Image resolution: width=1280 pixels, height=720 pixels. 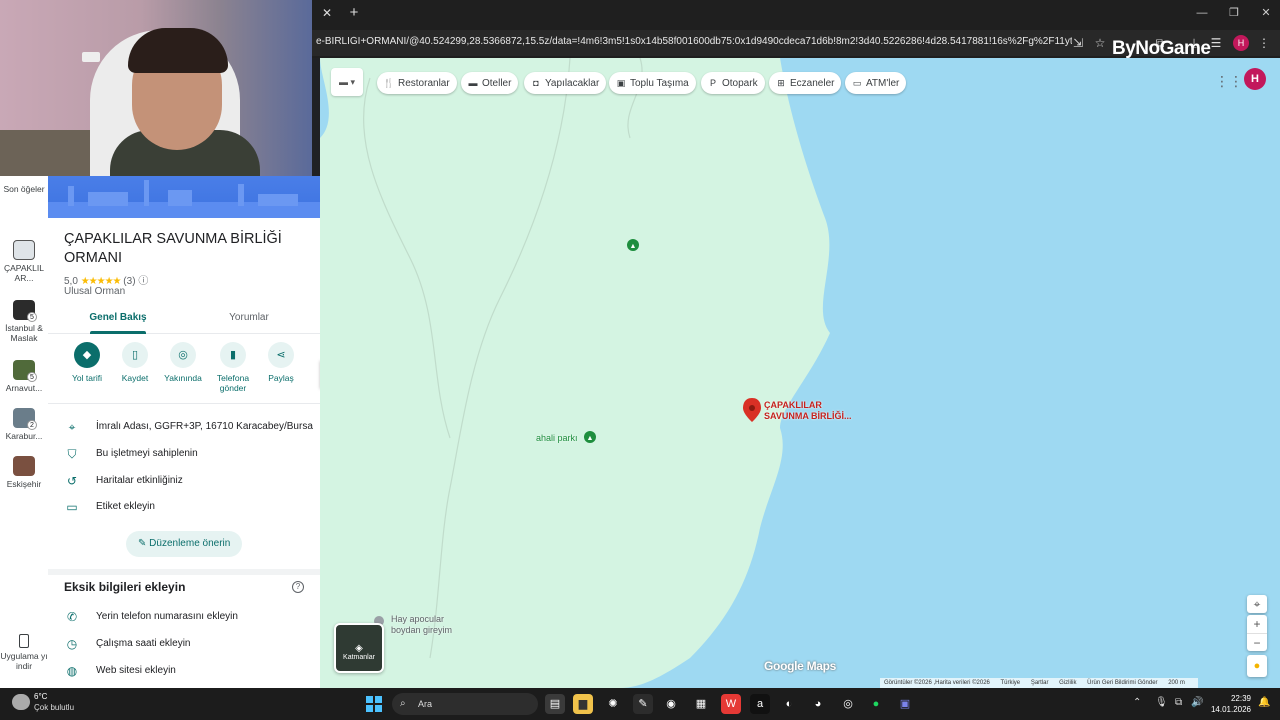 What do you see at coordinates (72, 507) in the screenshot?
I see `label-icon: ▭` at bounding box center [72, 507].